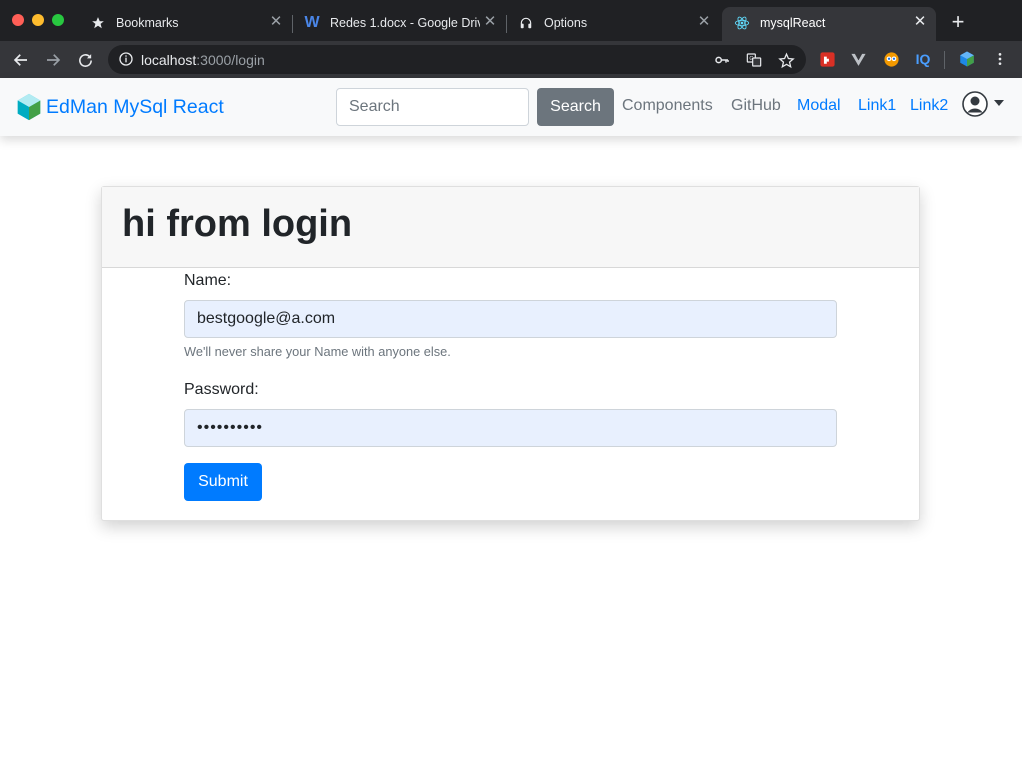 This screenshot has height=769, width=1022. What do you see at coordinates (975, 104) in the screenshot?
I see `user-avatar-icon` at bounding box center [975, 104].